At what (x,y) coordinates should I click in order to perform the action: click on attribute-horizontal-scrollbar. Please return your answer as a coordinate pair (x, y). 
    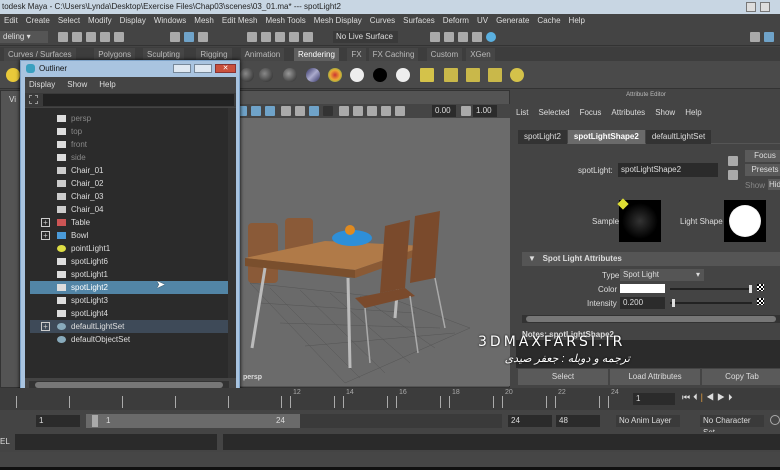
    Looking at the image, I should click on (651, 319).